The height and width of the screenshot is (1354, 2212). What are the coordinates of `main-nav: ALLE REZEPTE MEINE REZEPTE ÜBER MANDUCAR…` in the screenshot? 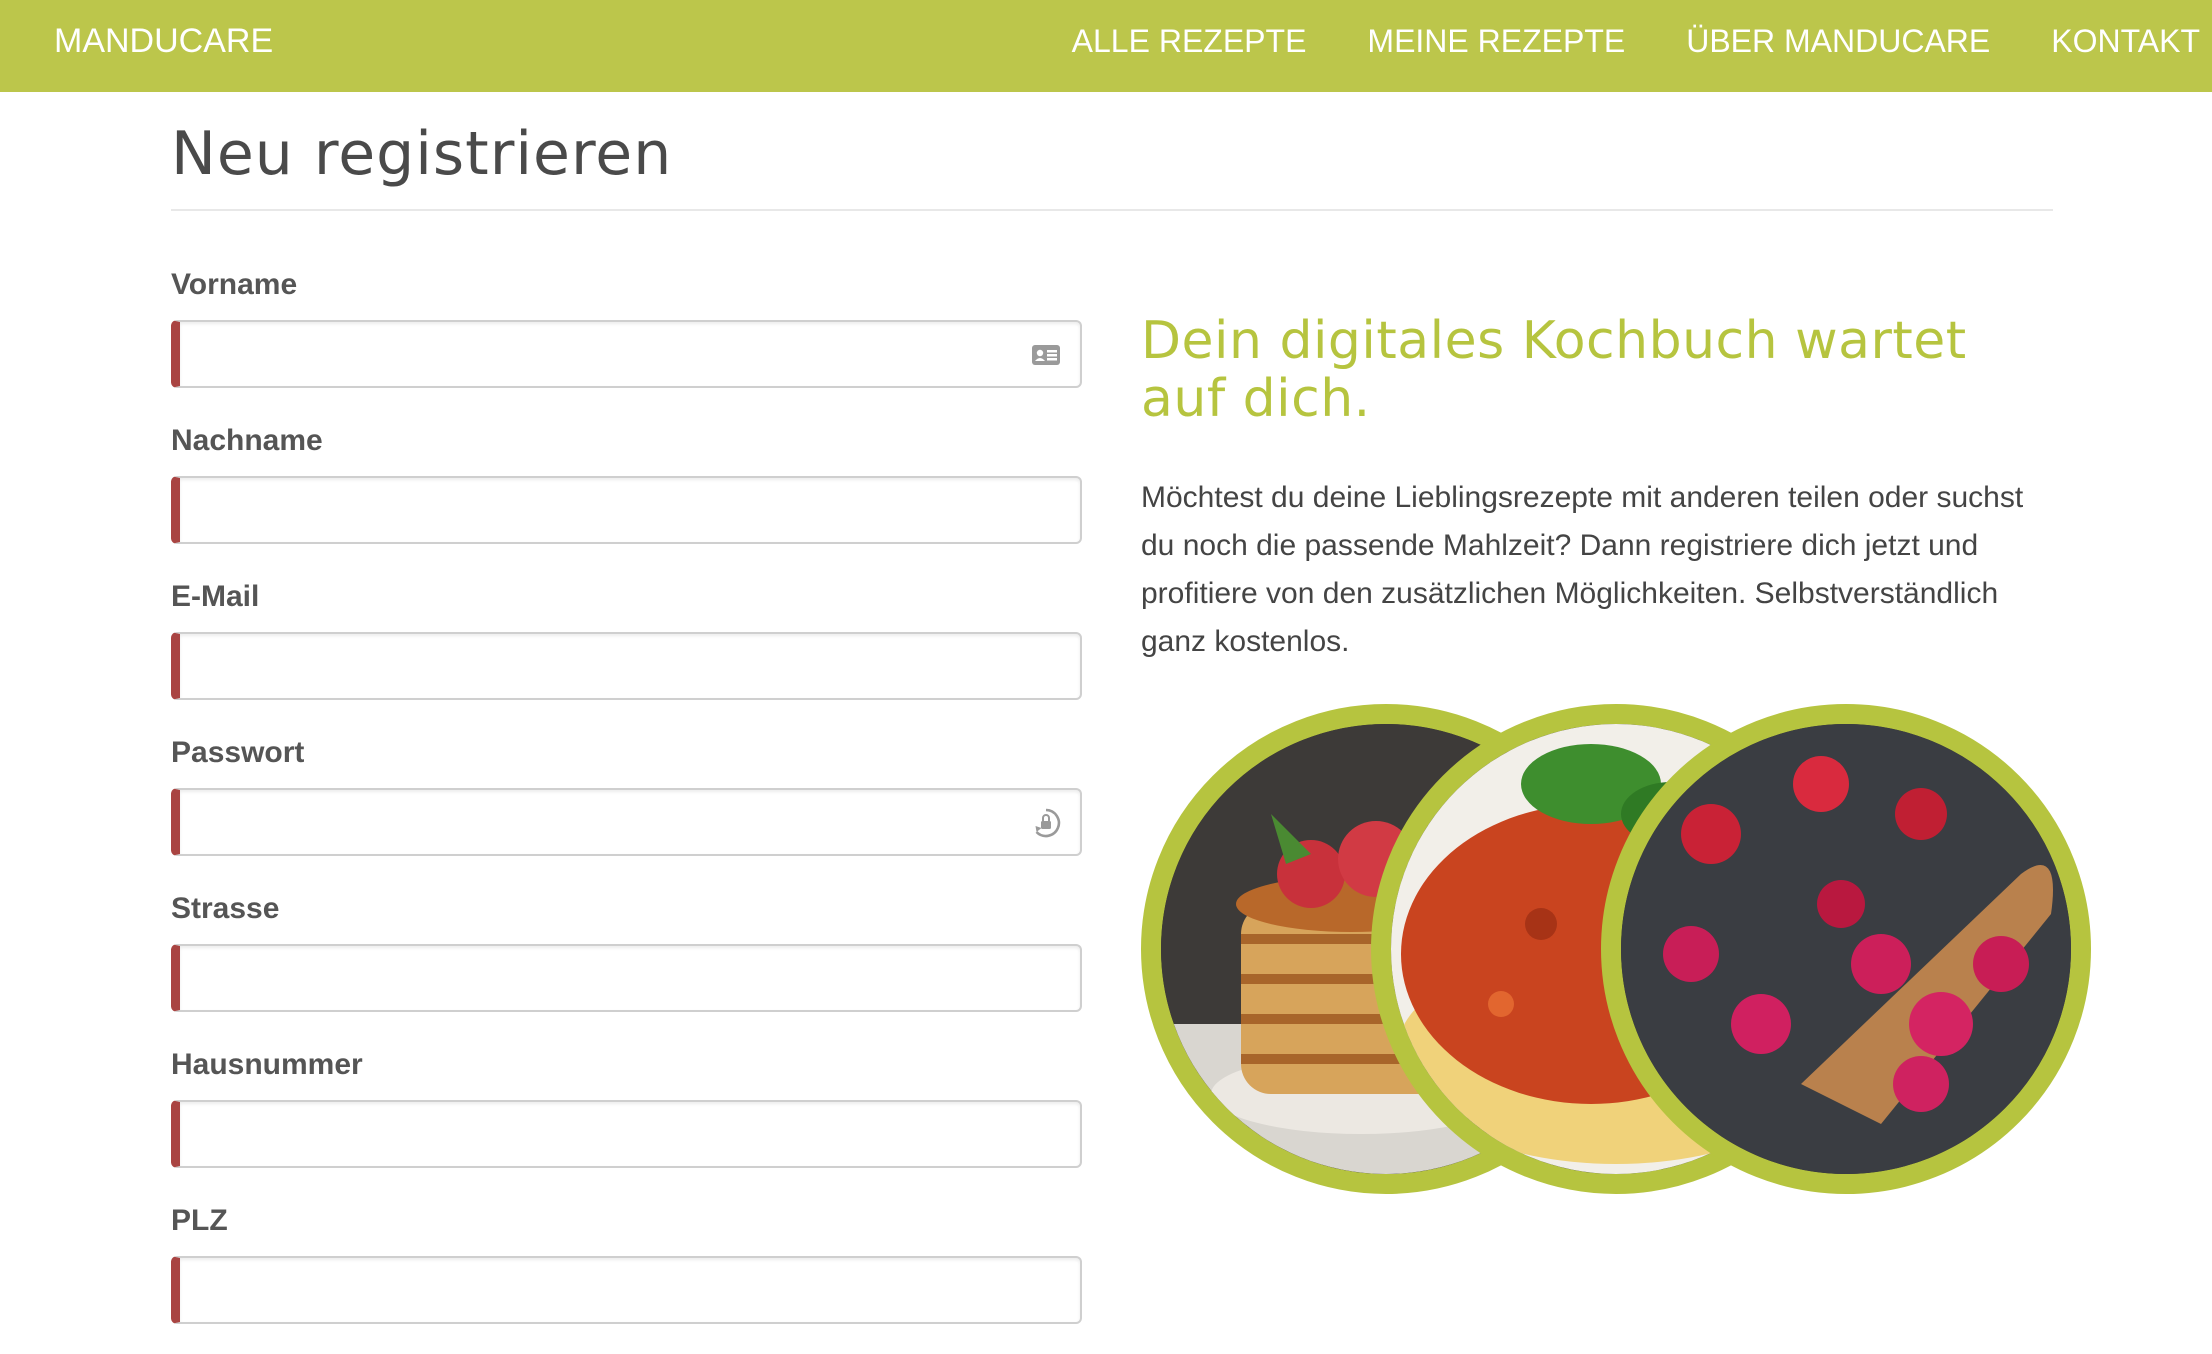 It's located at (1605, 41).